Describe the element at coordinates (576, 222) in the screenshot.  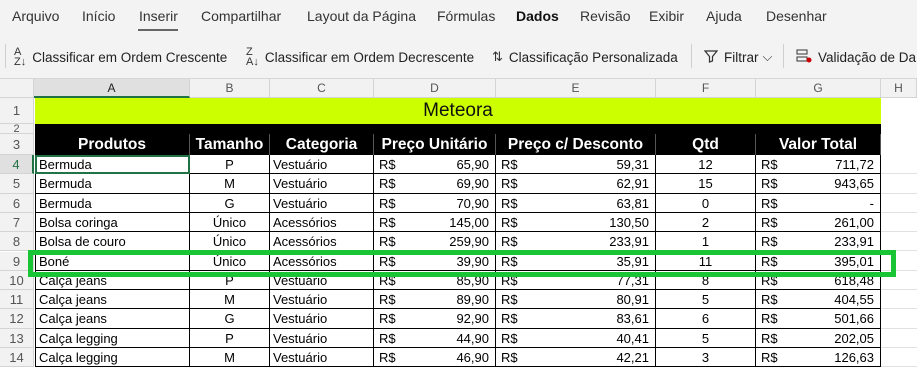
I see `cell-preco-desconto: R$ 130,50` at that location.